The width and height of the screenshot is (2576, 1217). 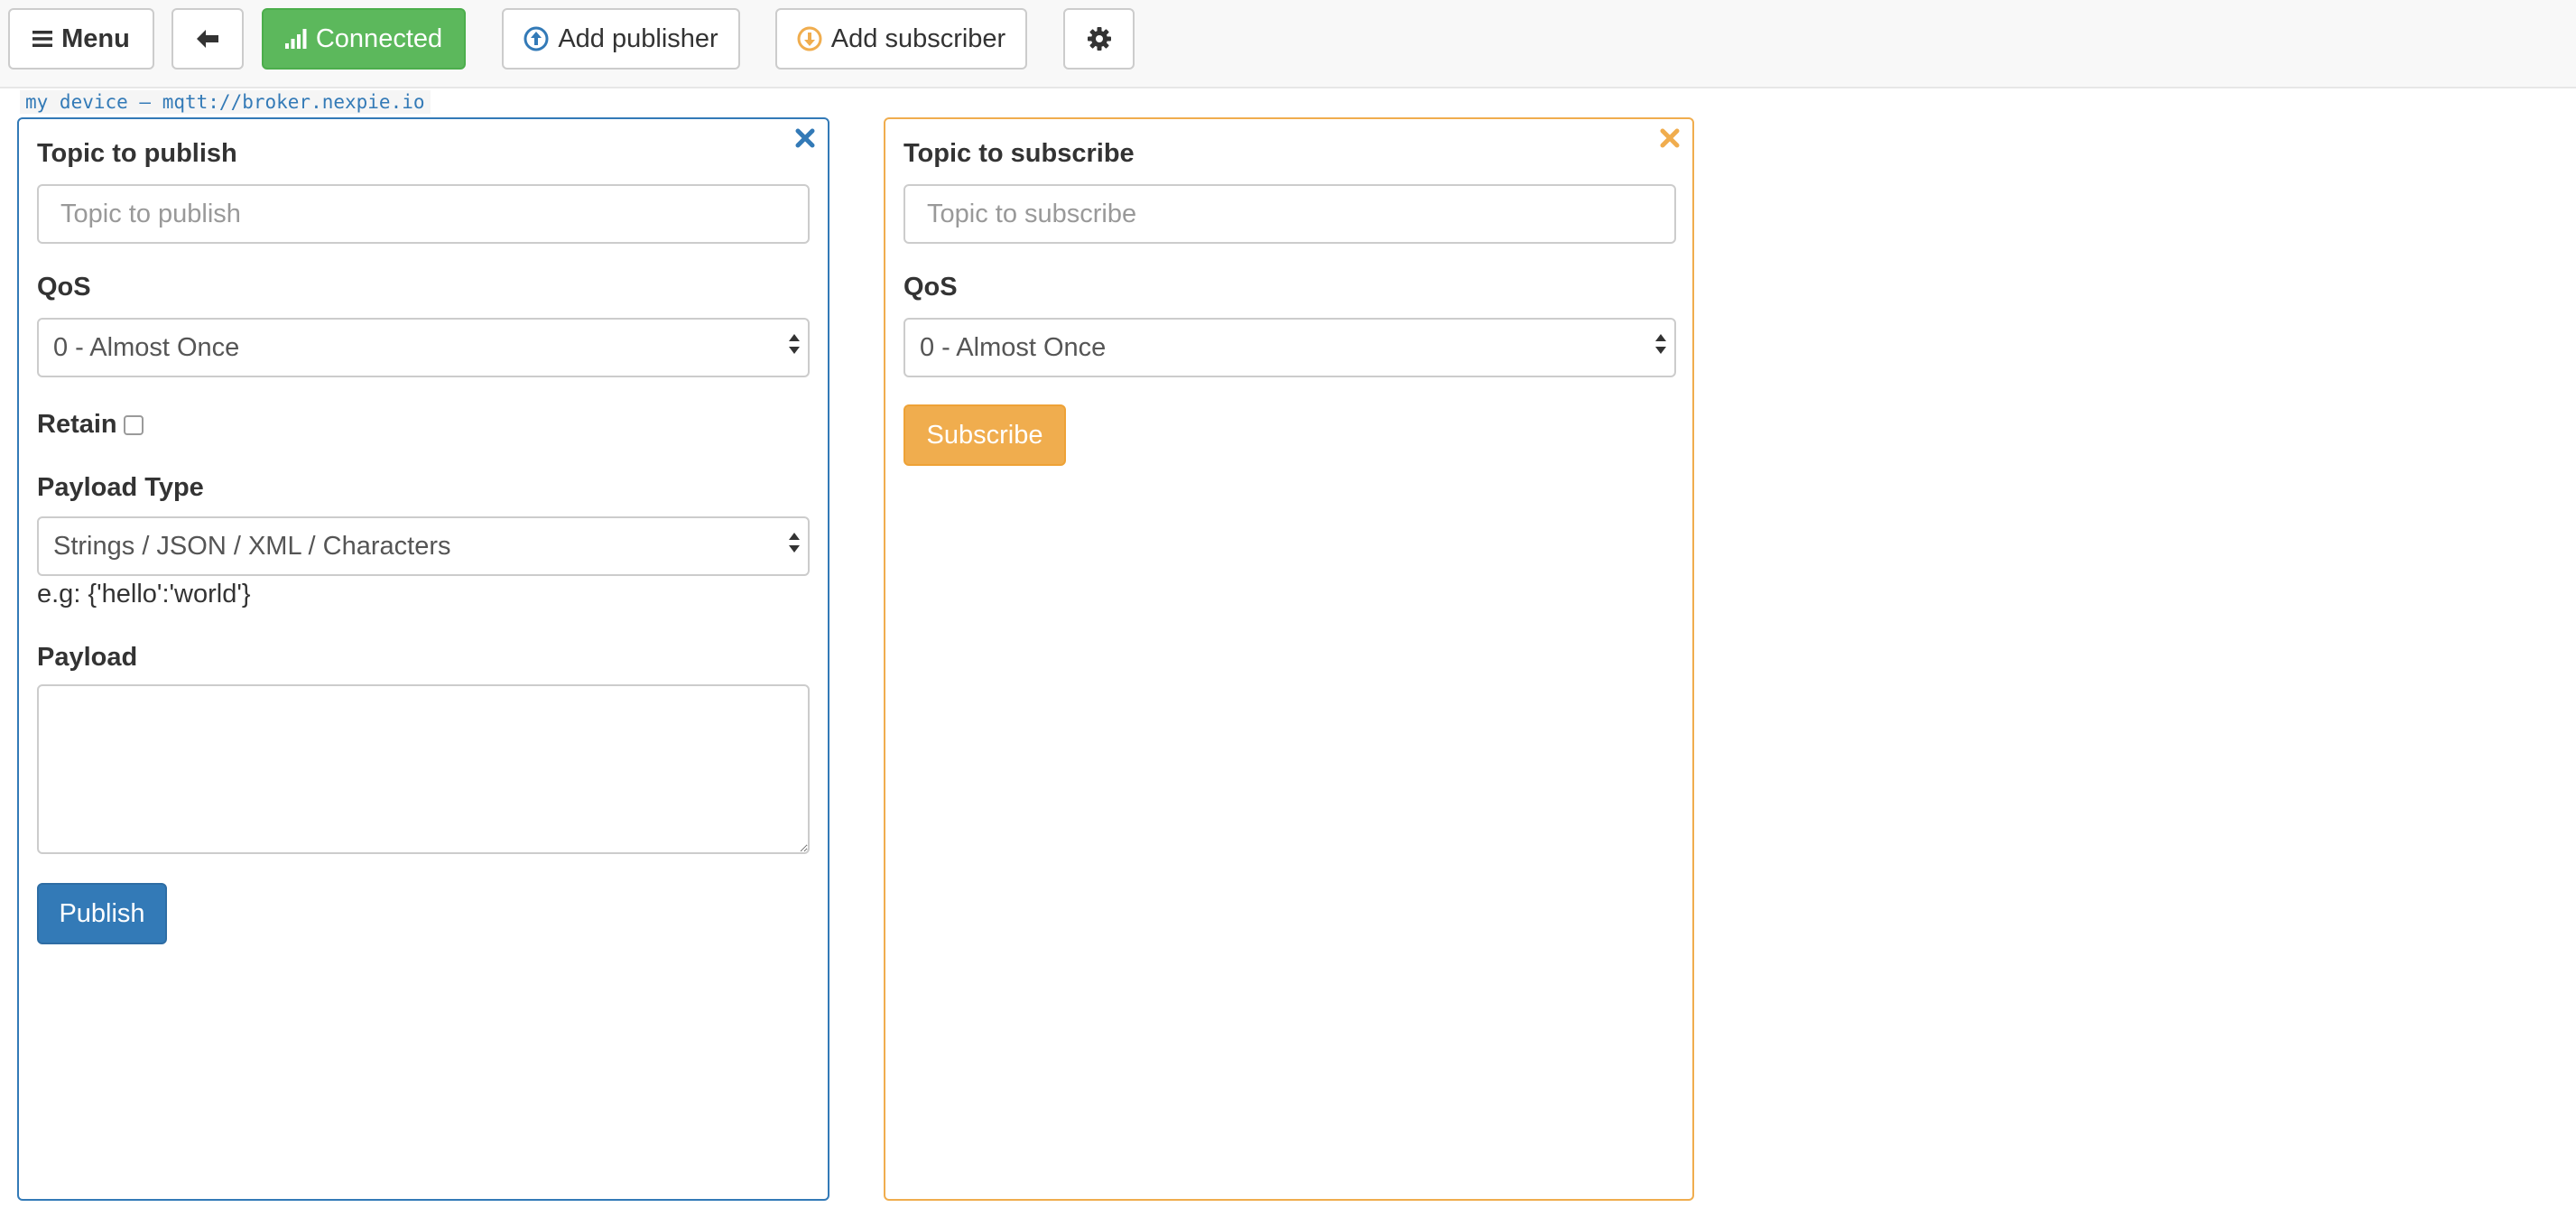 What do you see at coordinates (1289, 214) in the screenshot?
I see `subscribe-topic-input` at bounding box center [1289, 214].